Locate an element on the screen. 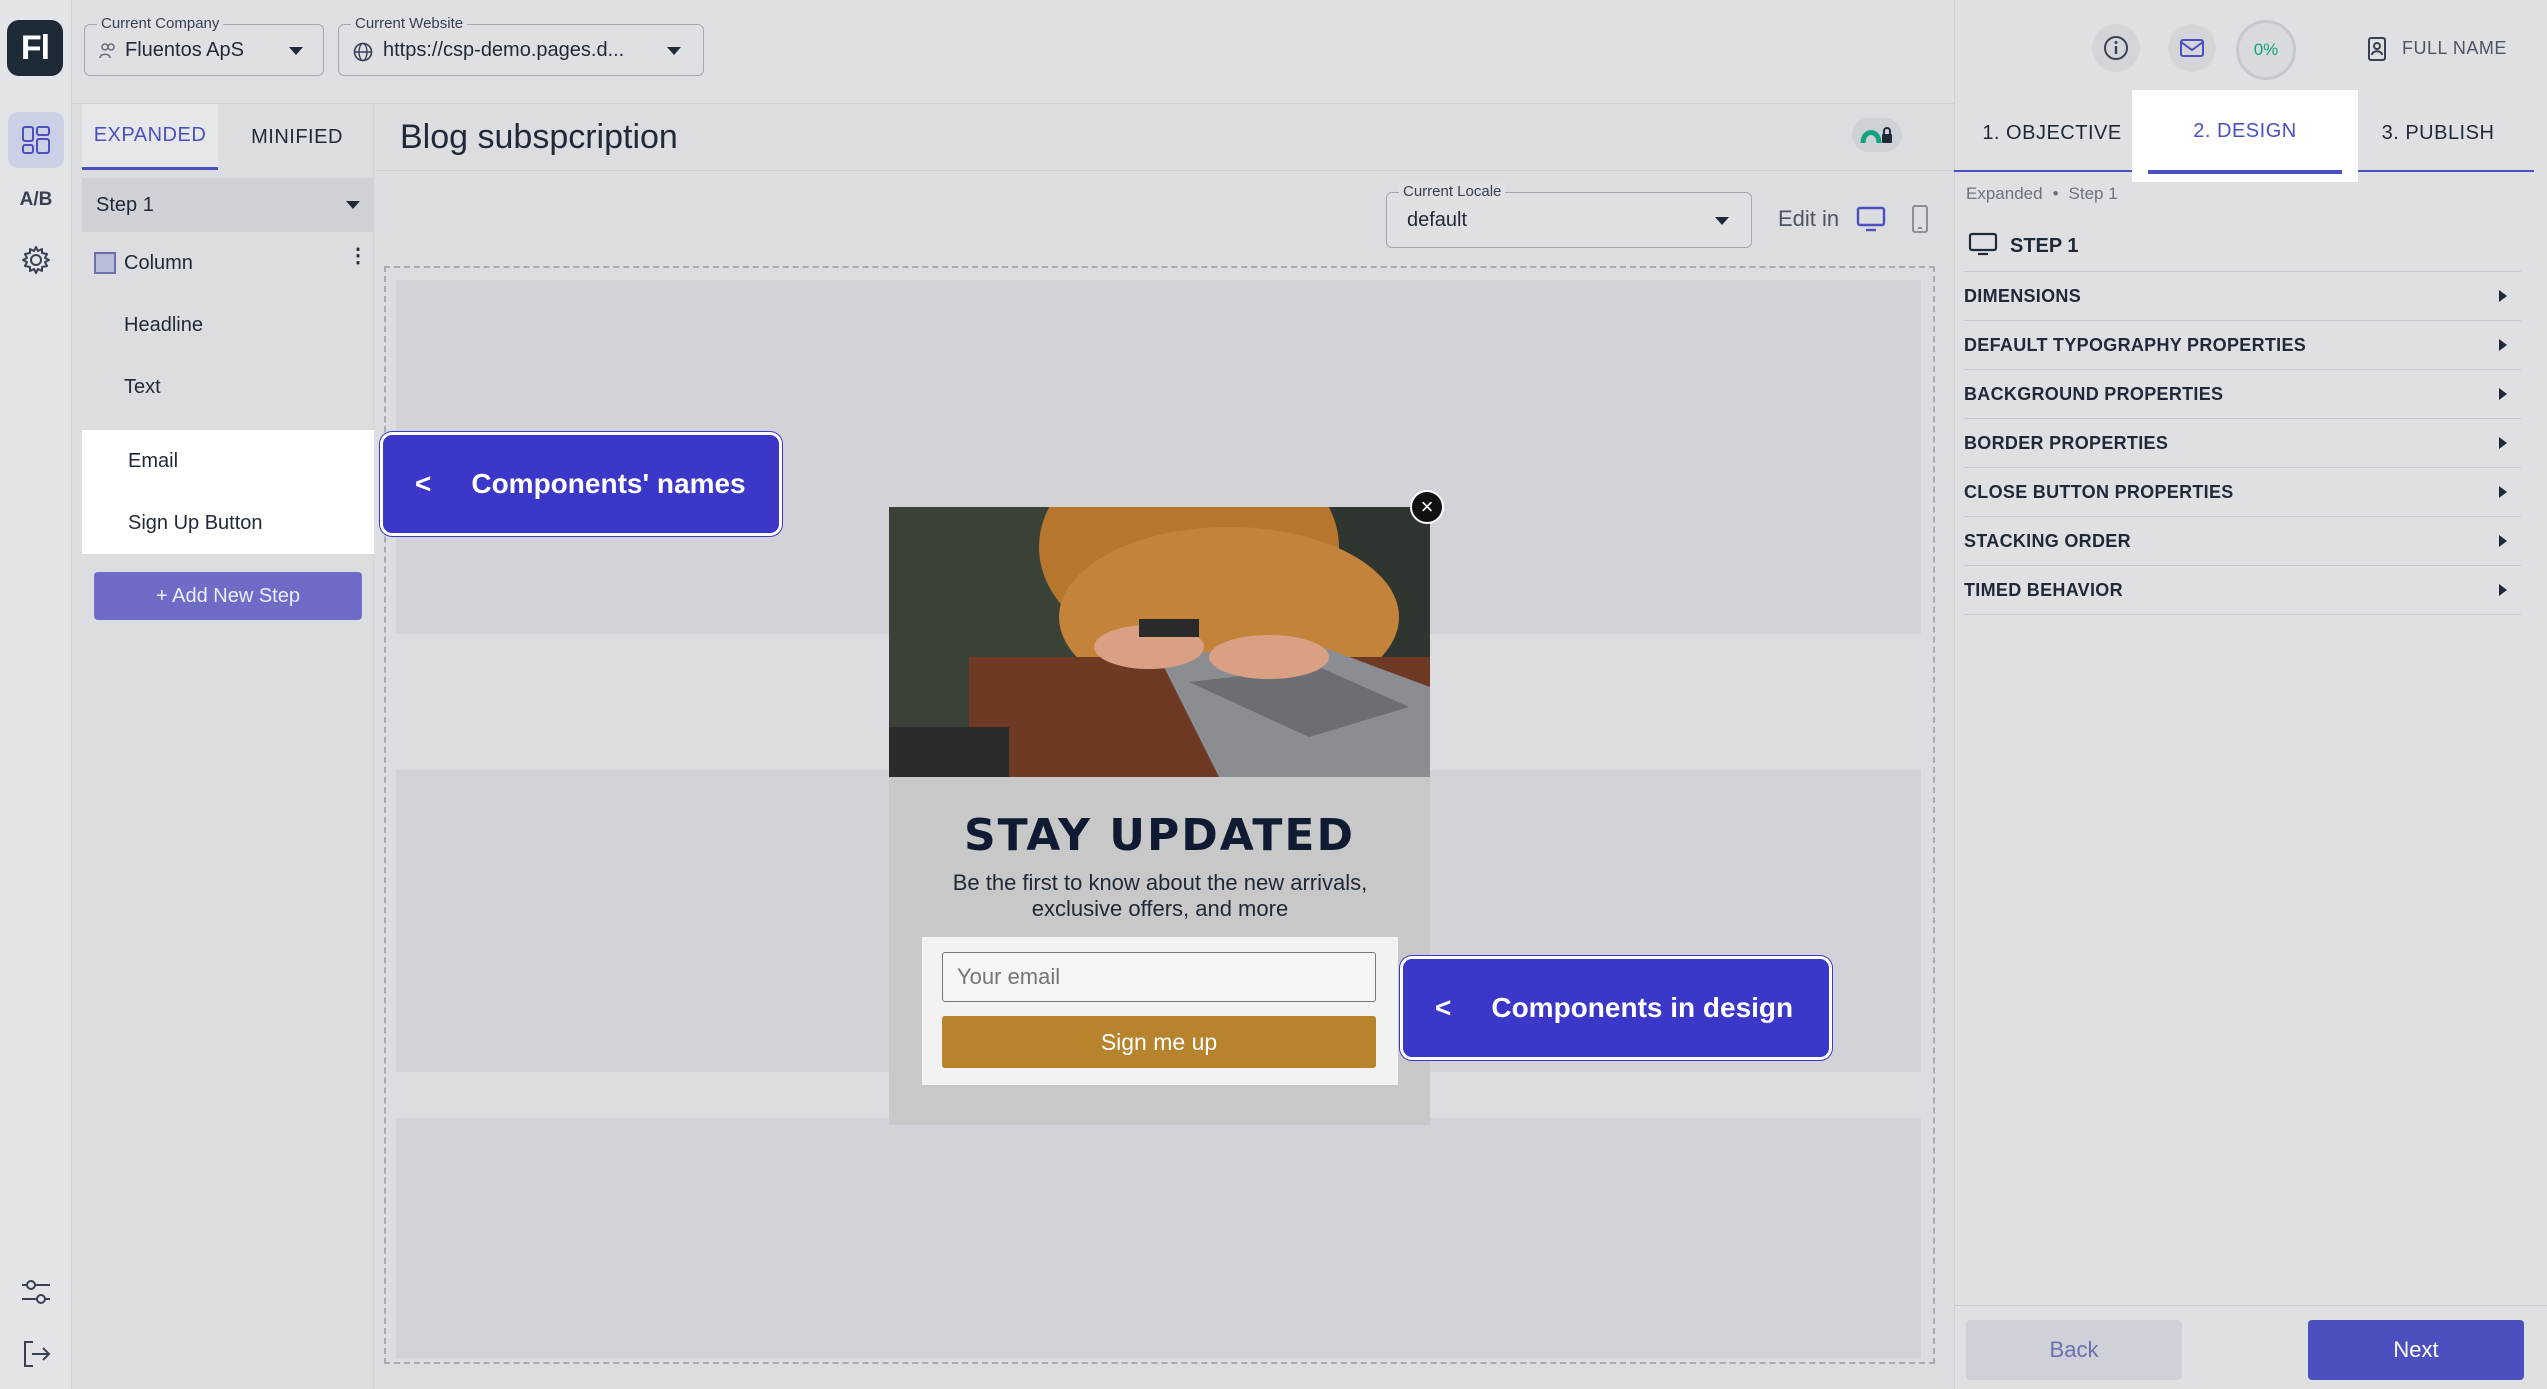 This screenshot has height=1389, width=2547. tab-expanded: EXPANDED is located at coordinates (150, 137).